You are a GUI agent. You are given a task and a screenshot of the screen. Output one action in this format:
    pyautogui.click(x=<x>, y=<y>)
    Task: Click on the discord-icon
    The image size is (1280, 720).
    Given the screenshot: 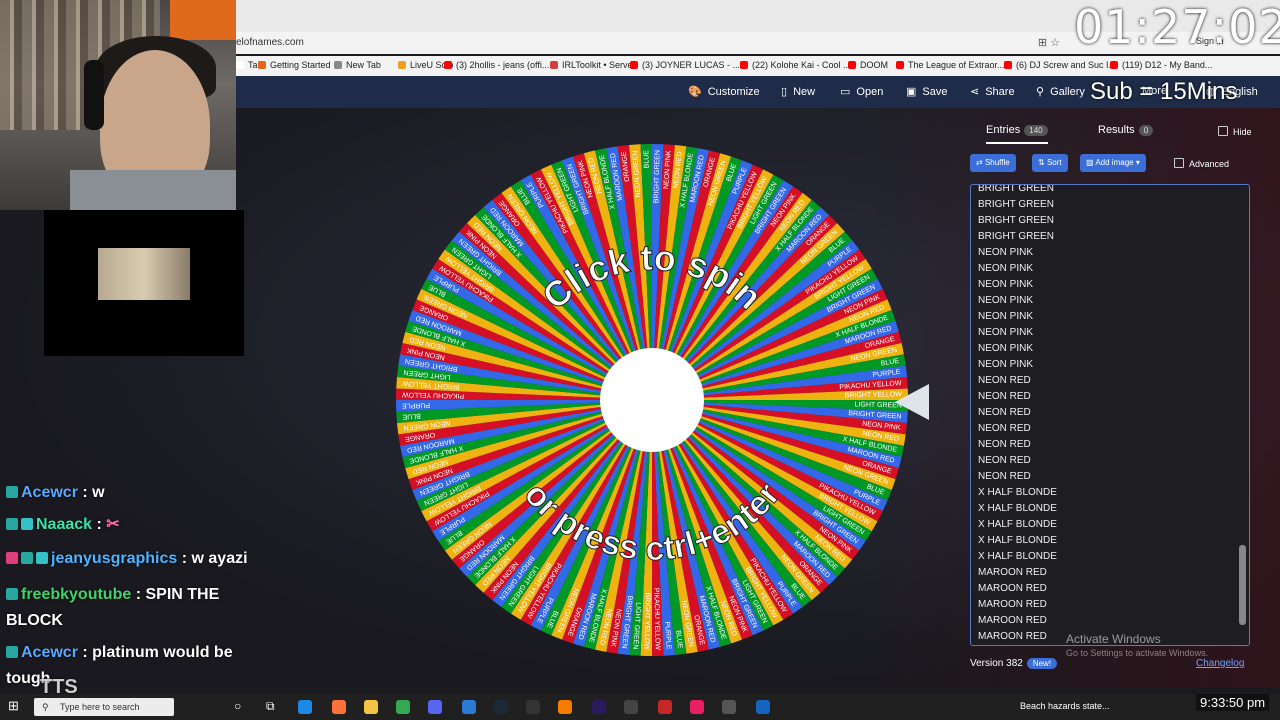 What is the action you would take?
    pyautogui.click(x=435, y=707)
    